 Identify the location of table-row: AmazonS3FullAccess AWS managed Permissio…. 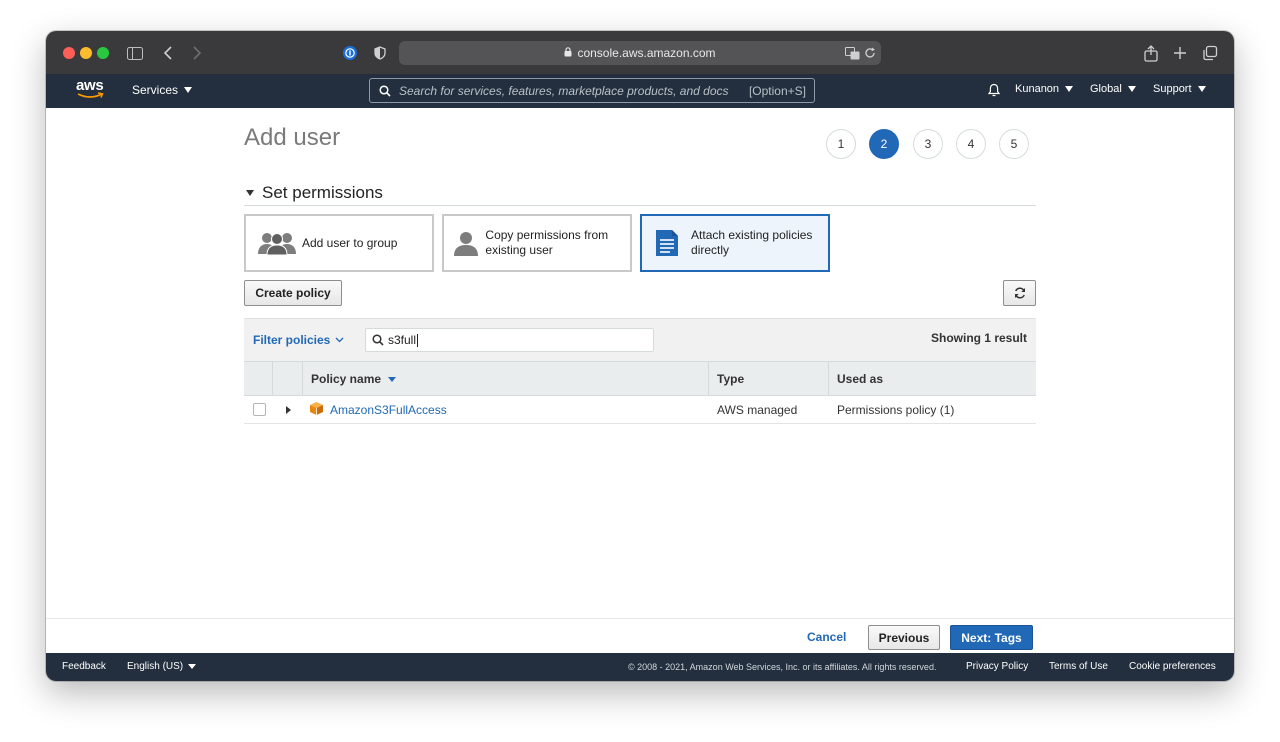
(640, 410).